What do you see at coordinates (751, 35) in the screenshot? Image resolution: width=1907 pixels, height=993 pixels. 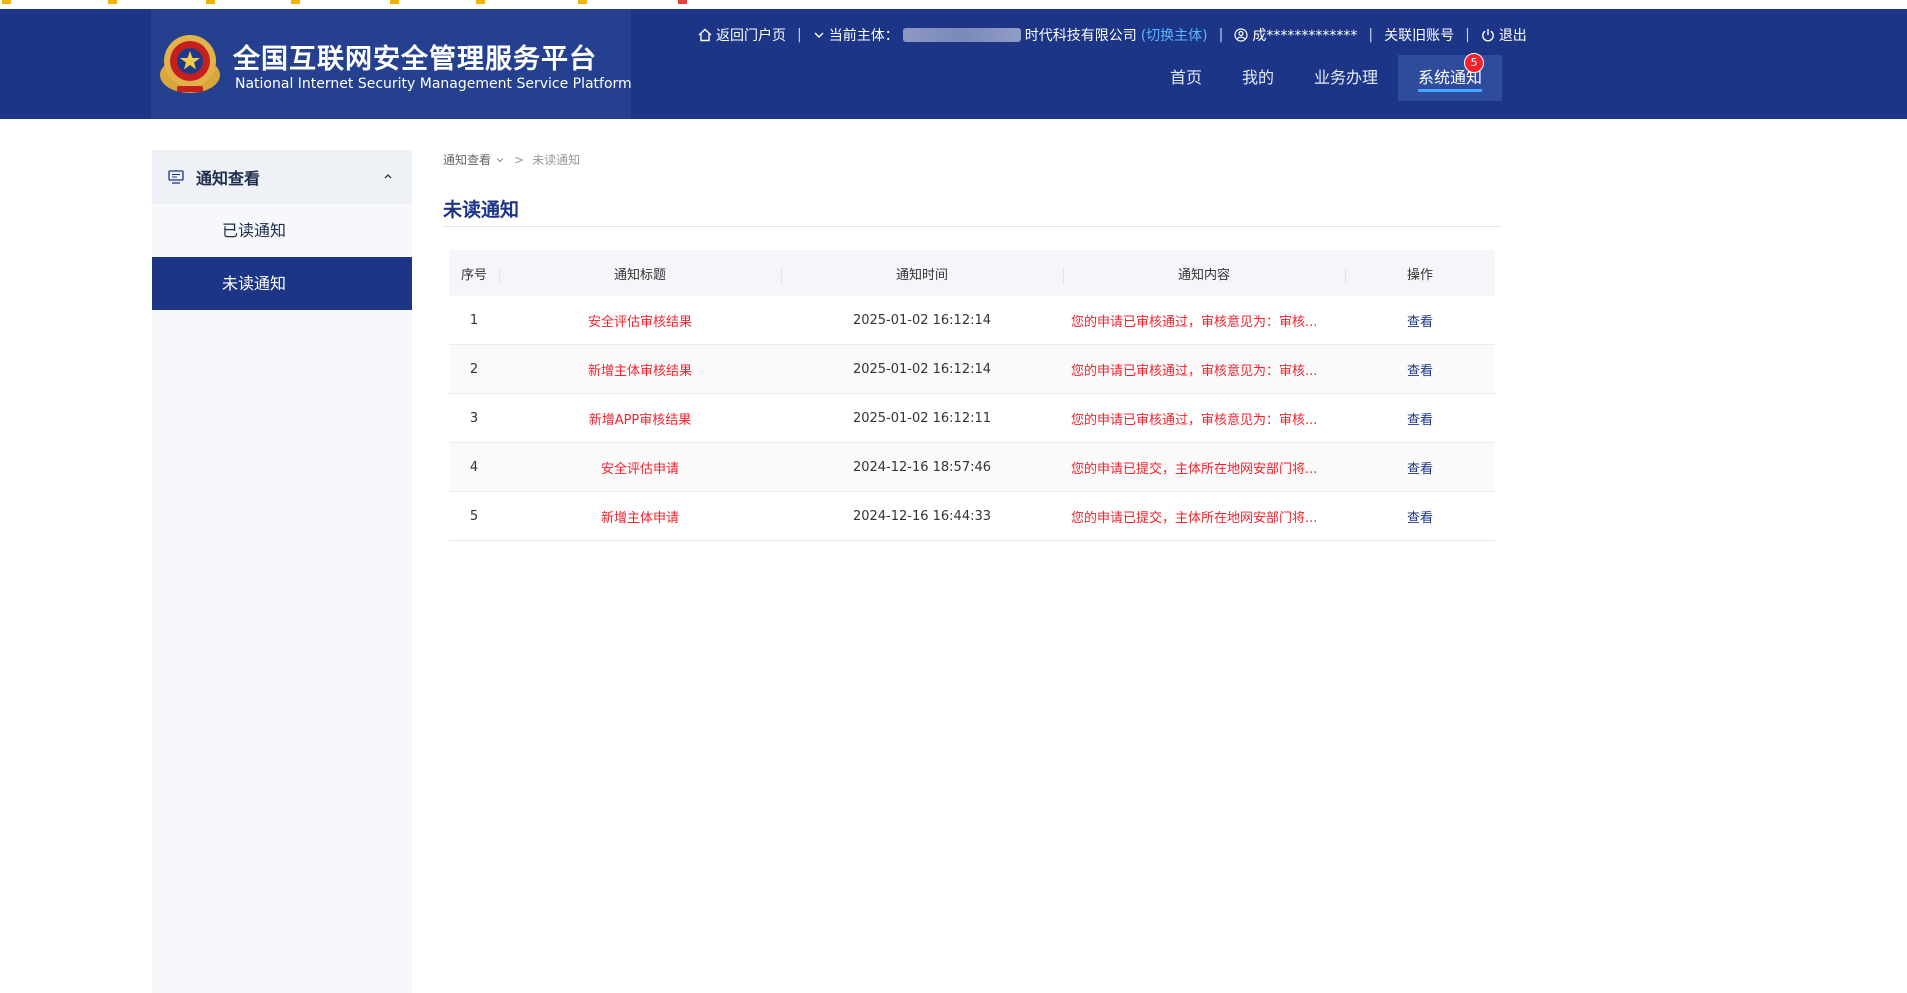 I see `return-portal-link: 返回门户页` at bounding box center [751, 35].